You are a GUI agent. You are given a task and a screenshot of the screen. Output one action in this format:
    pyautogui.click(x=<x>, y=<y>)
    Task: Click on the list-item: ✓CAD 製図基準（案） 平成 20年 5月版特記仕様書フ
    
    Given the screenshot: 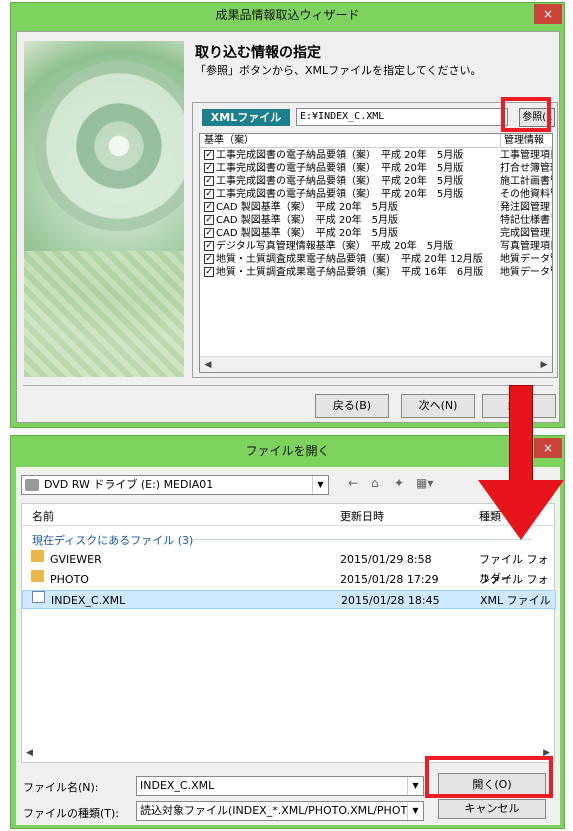 What is the action you would take?
    pyautogui.click(x=376, y=220)
    